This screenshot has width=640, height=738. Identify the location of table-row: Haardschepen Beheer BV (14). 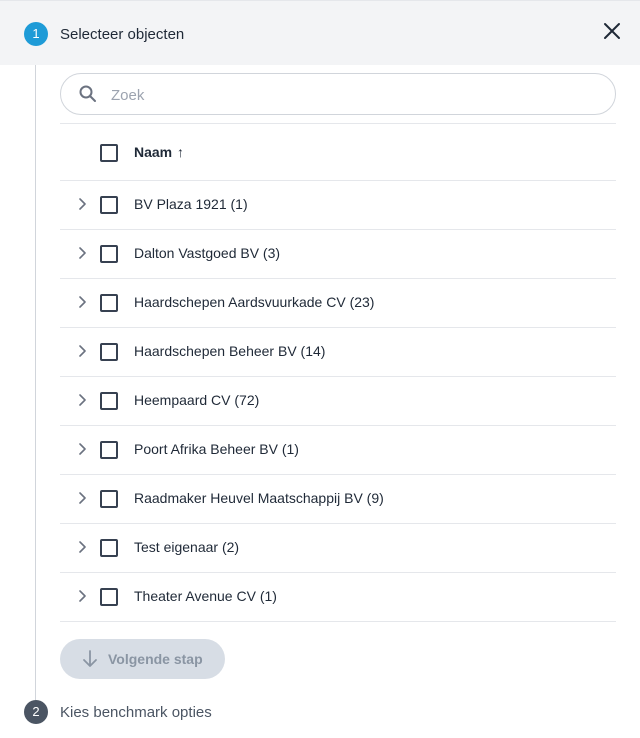
(338, 352).